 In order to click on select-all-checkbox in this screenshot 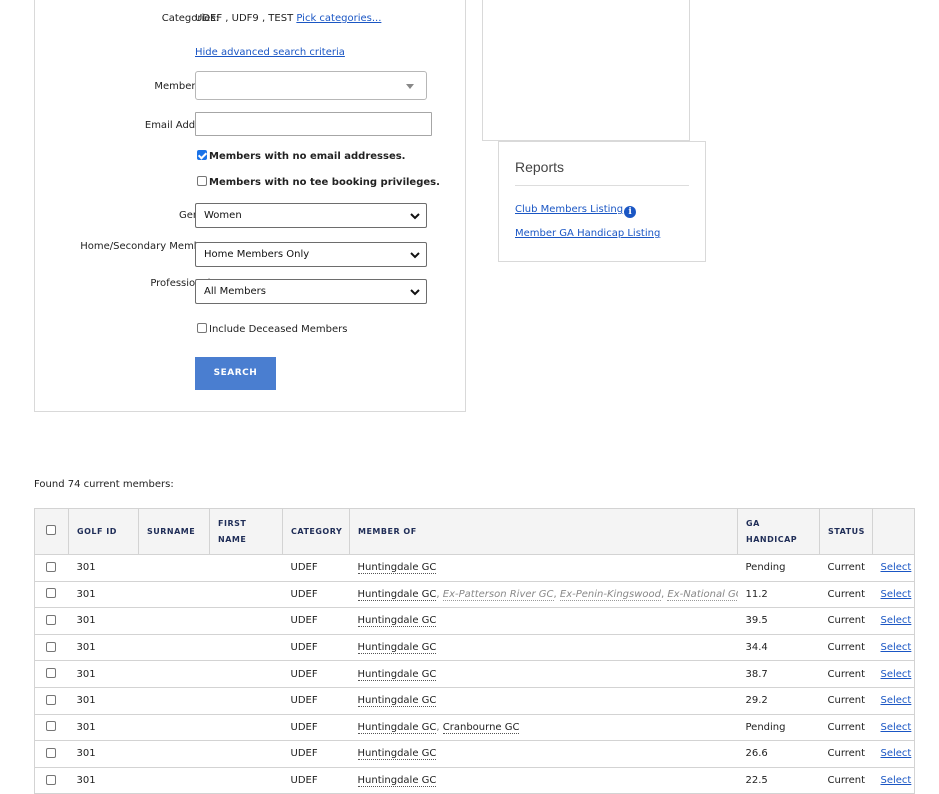, I will do `click(50, 529)`.